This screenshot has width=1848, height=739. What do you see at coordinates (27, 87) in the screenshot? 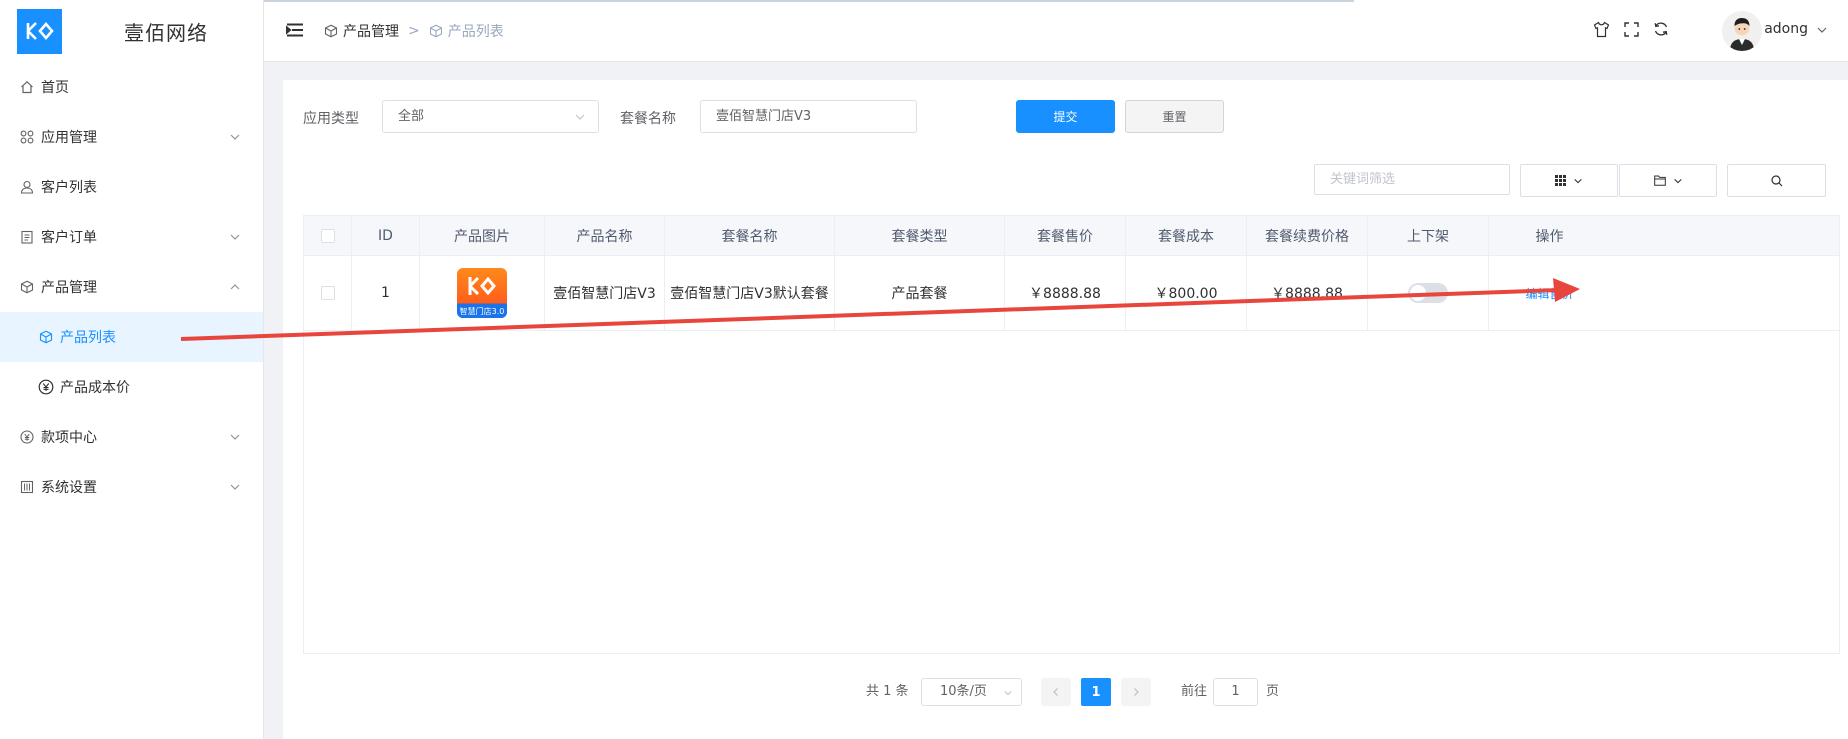
I see `home-icon` at bounding box center [27, 87].